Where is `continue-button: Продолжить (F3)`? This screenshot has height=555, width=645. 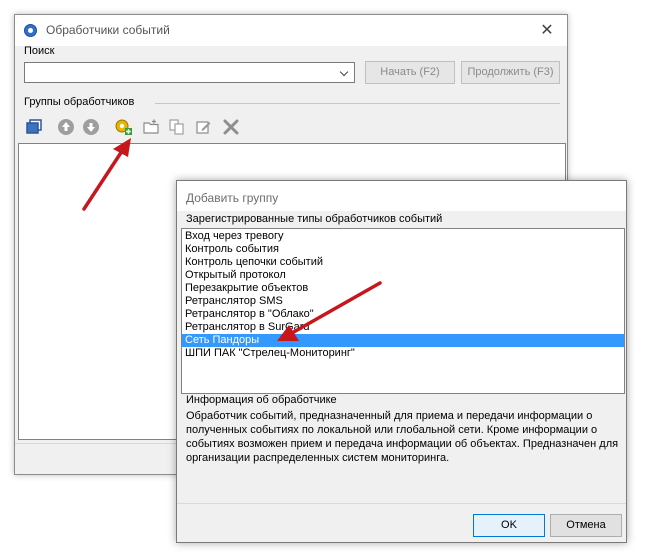
continue-button: Продолжить (F3) is located at coordinates (510, 72).